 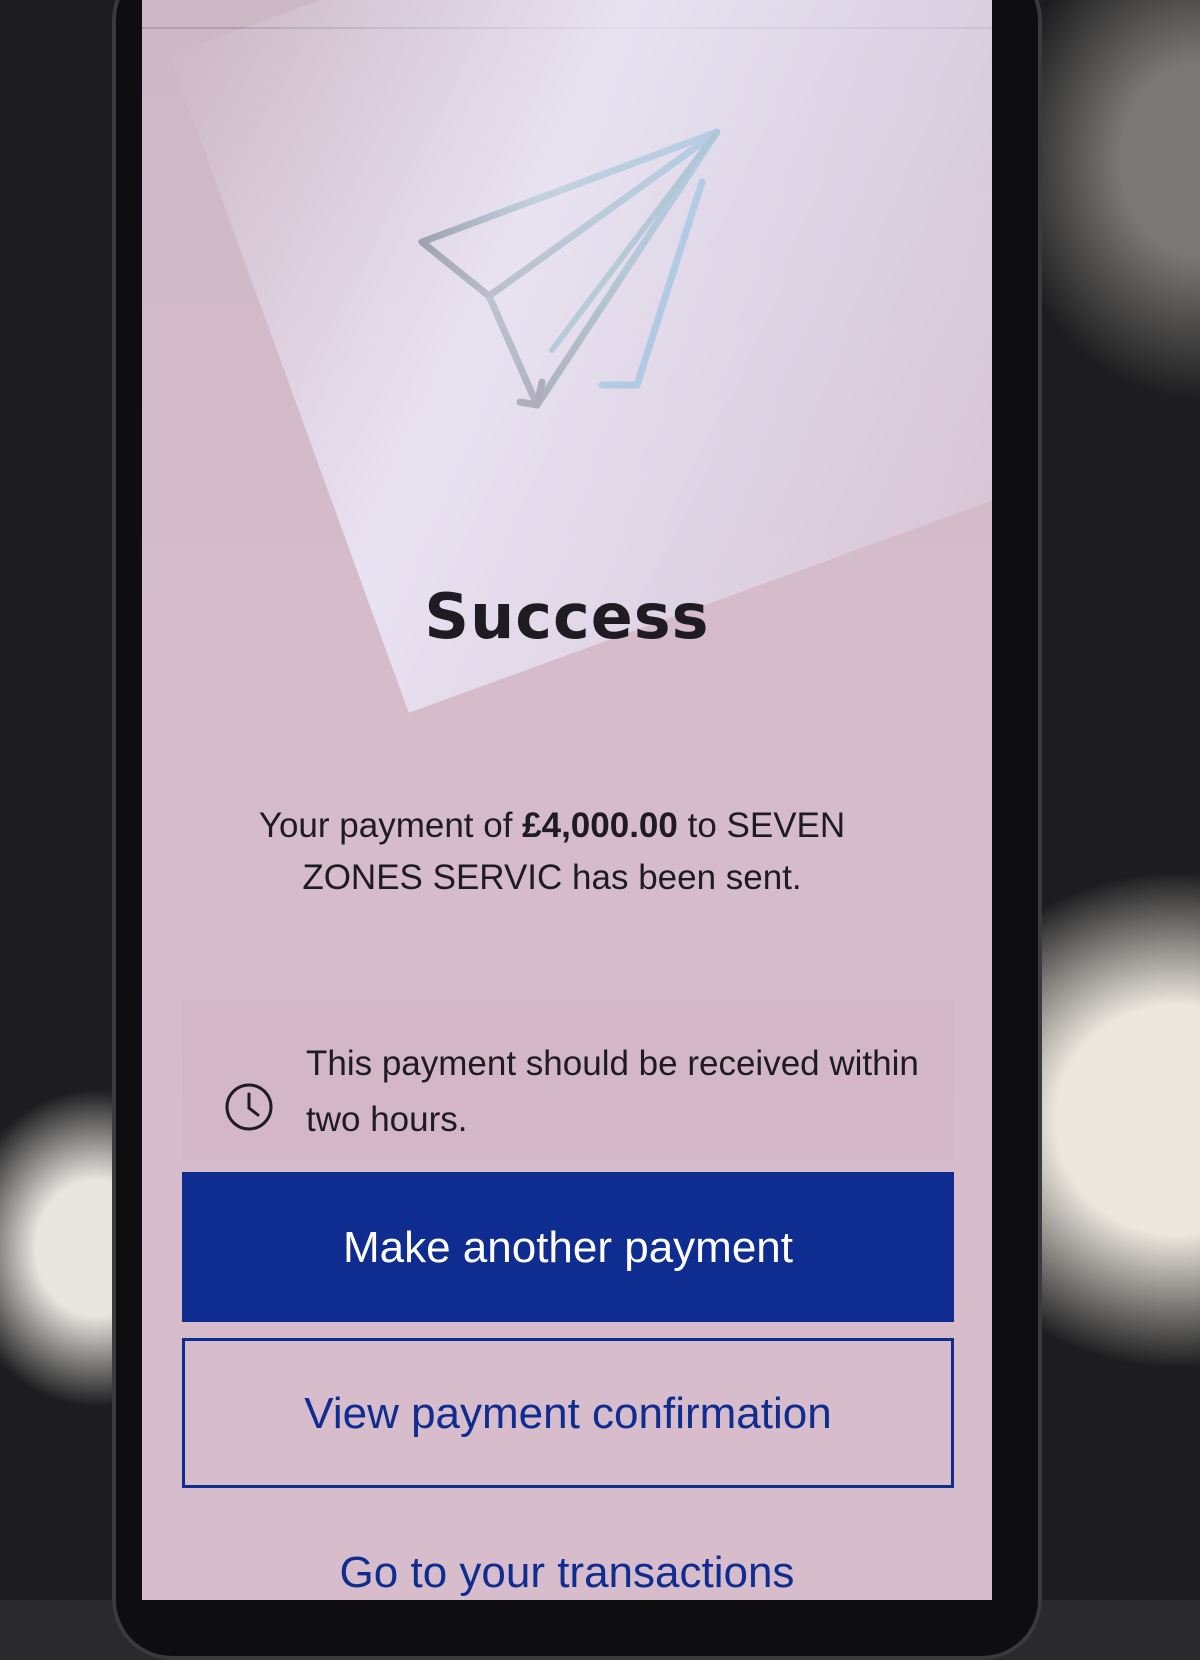 What do you see at coordinates (568, 1413) in the screenshot?
I see `view-payment-confirmation-button: View payment confirmation` at bounding box center [568, 1413].